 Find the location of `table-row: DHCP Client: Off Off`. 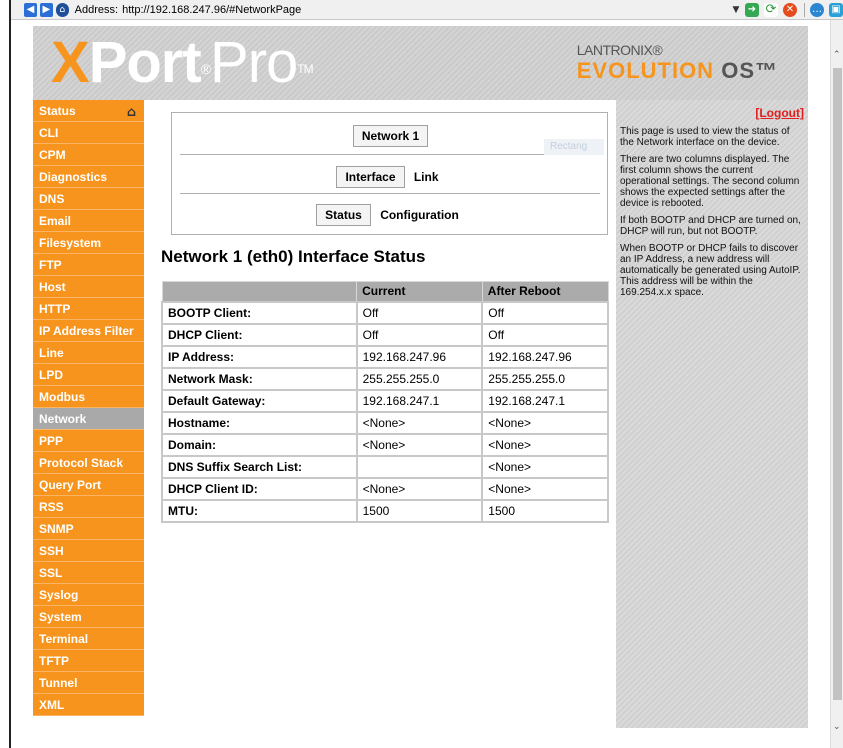

table-row: DHCP Client: Off Off is located at coordinates (385, 334).